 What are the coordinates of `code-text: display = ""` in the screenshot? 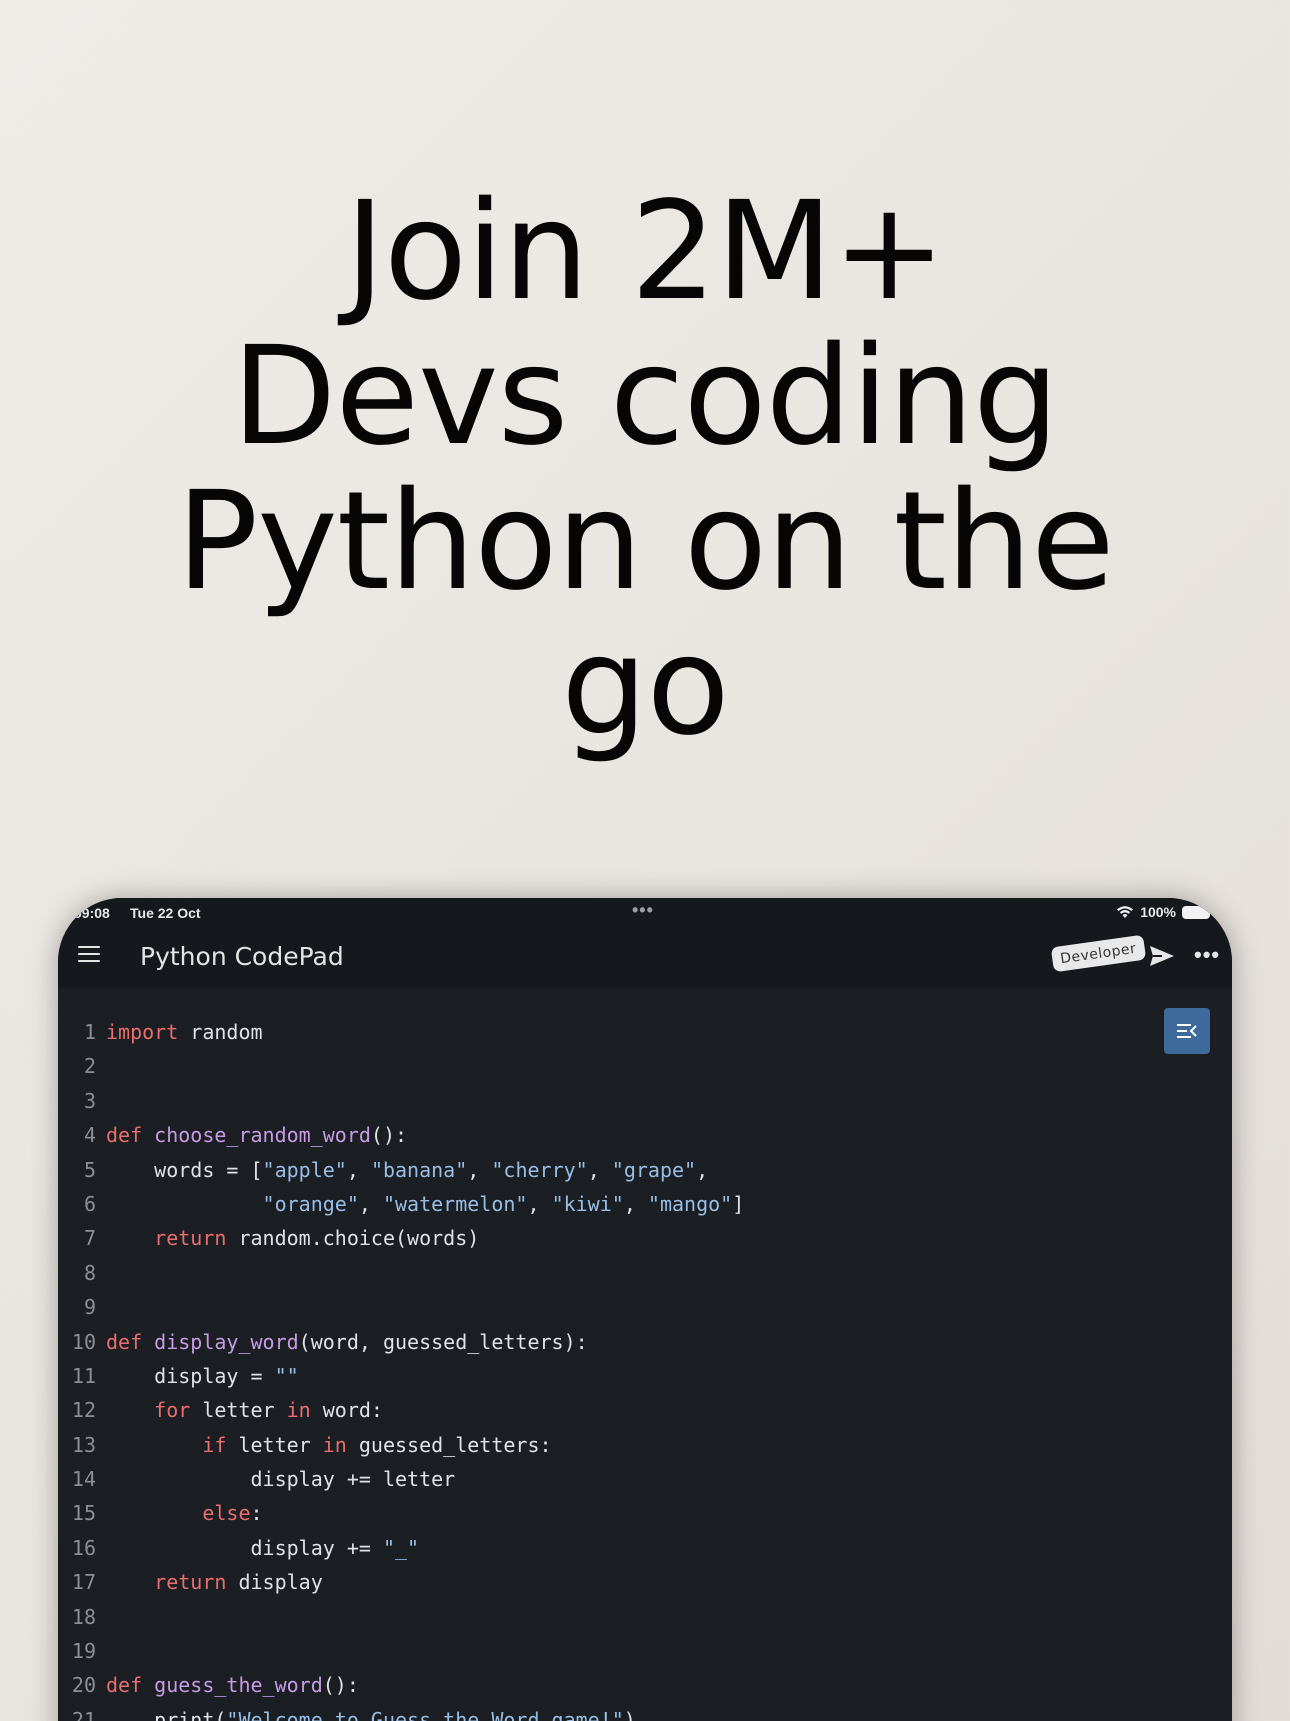 It's located at (202, 1376).